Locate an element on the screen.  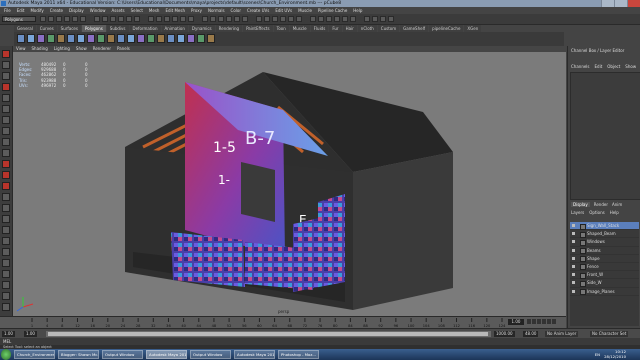
plane-icon is located at coordinates (61, 38).